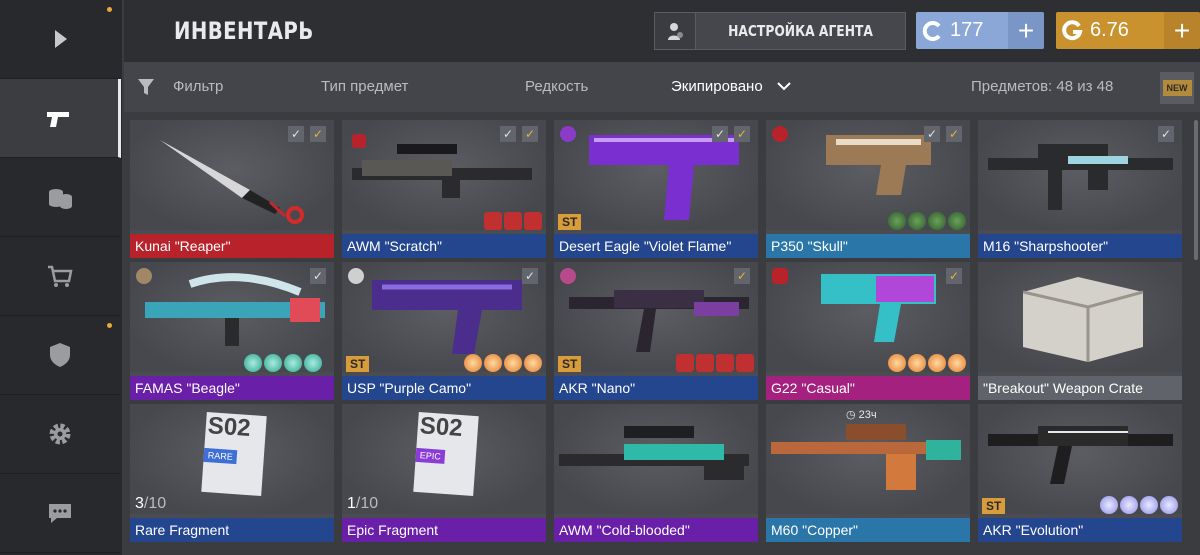  Describe the element at coordinates (1083, 319) in the screenshot. I see `weapon-crate-image` at that location.